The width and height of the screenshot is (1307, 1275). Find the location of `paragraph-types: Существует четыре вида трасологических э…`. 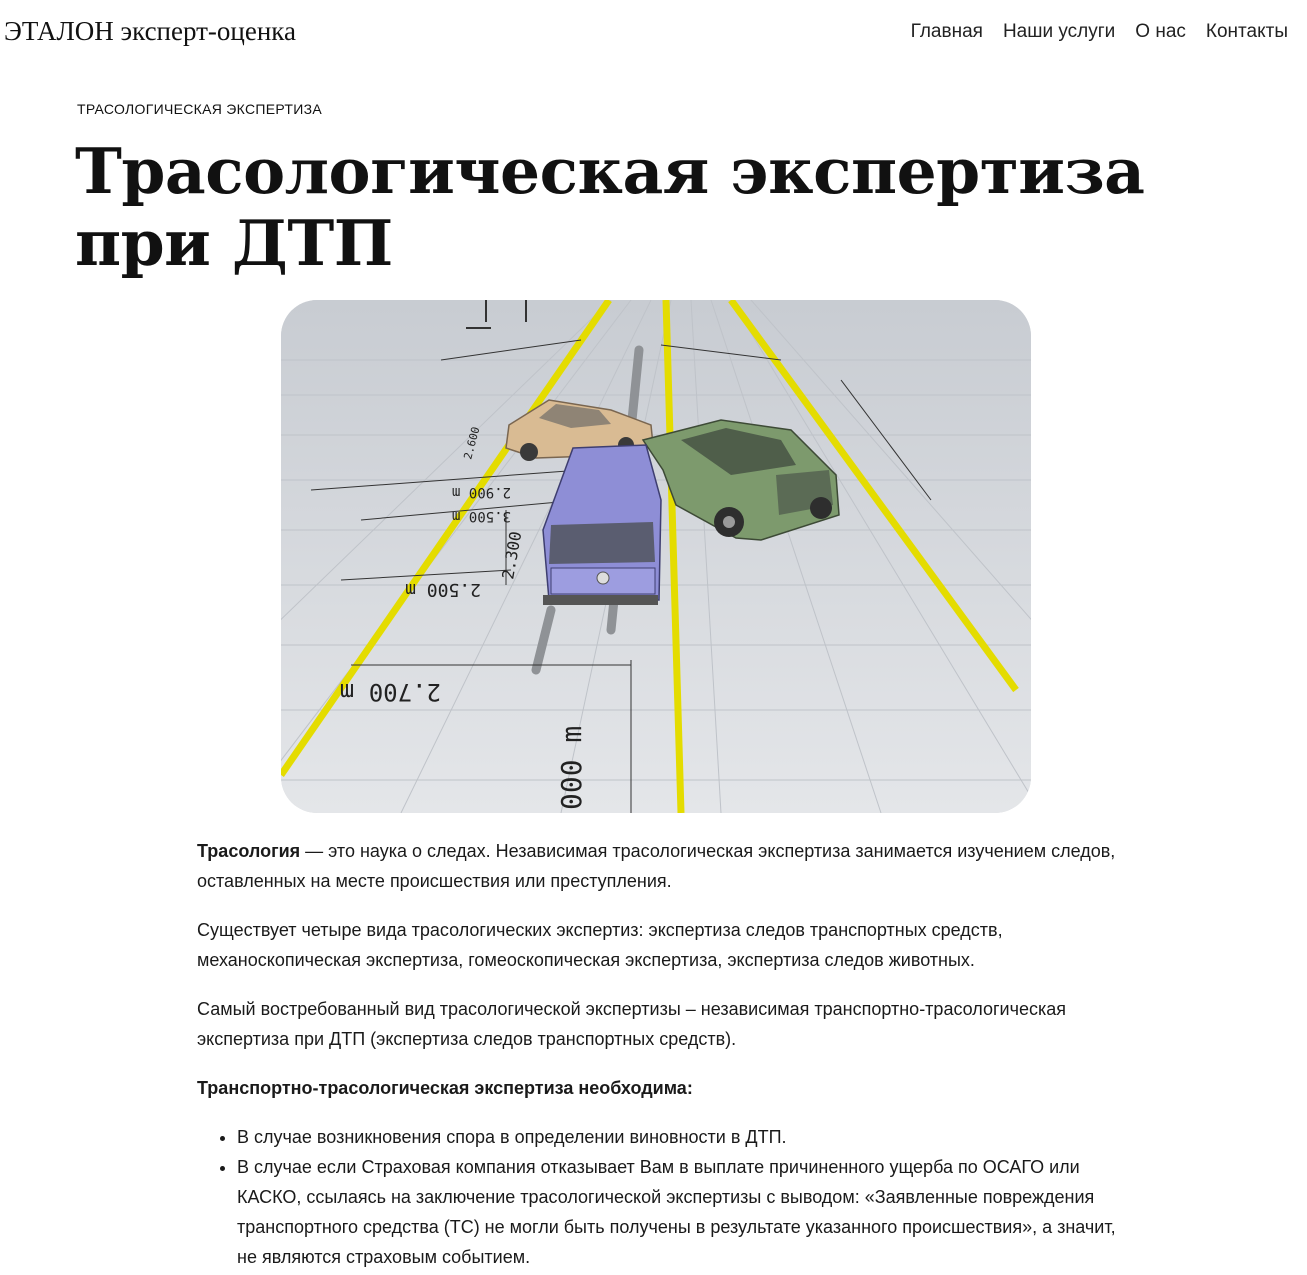

paragraph-types: Существует четыре вида трасологических э… is located at coordinates (600, 945).